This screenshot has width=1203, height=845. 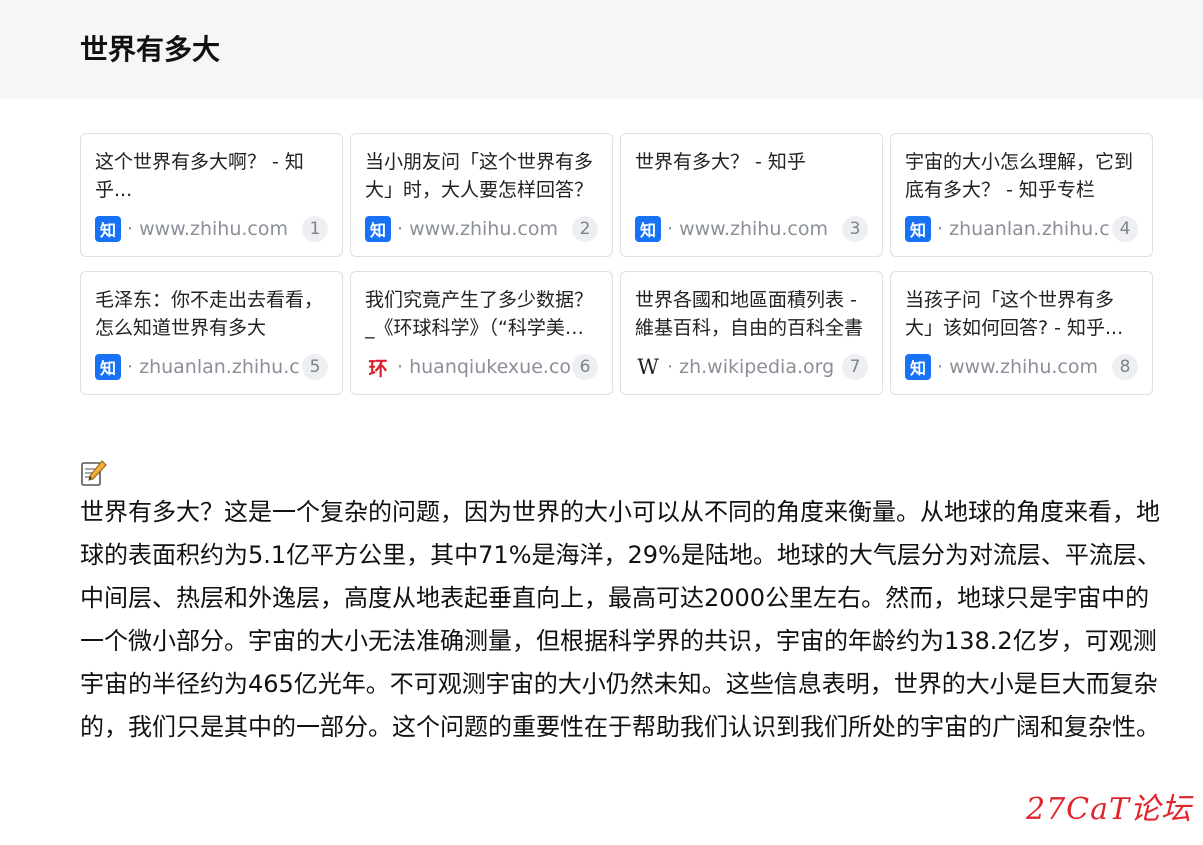 I want to click on source-meta: 知 www.zhihu.com 2, so click(x=481, y=229).